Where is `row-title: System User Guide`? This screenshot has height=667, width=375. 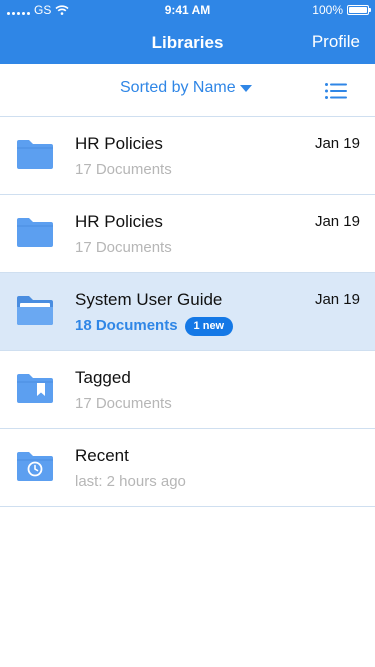 row-title: System User Guide is located at coordinates (149, 299).